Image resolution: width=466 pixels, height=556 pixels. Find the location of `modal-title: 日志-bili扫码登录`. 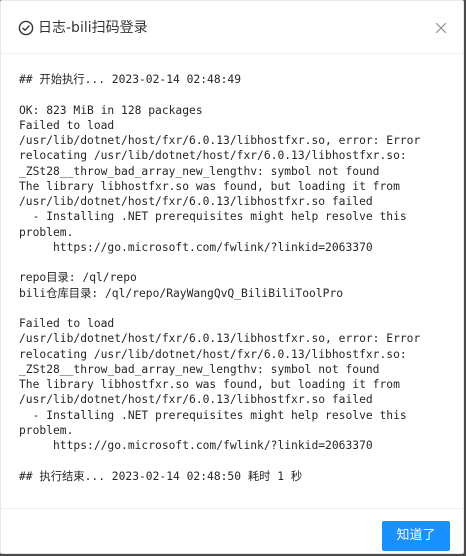

modal-title: 日志-bili扫码登录 is located at coordinates (93, 28).